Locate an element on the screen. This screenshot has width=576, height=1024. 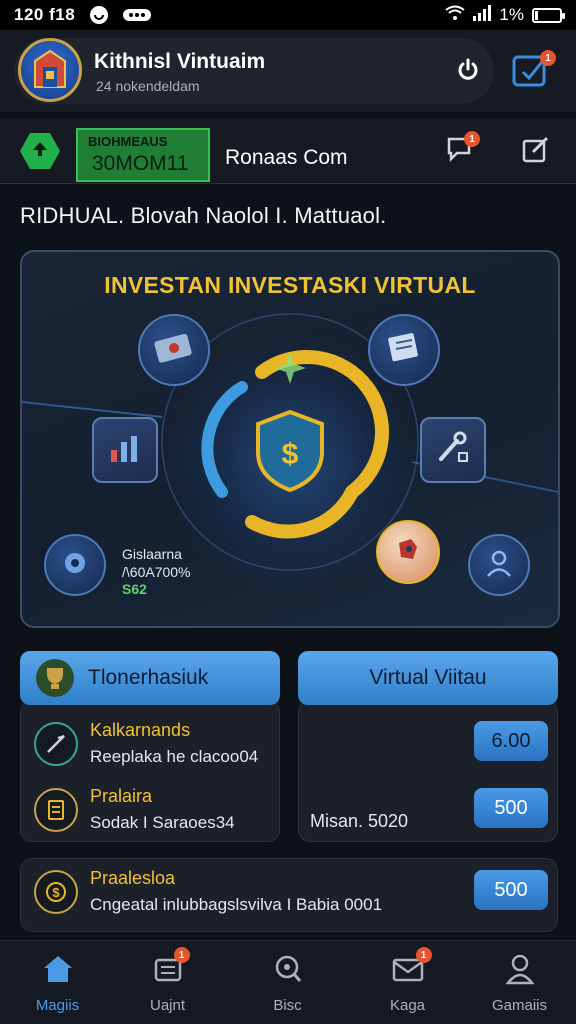
hero-stats-value: /\60A700% is located at coordinates (156, 572).